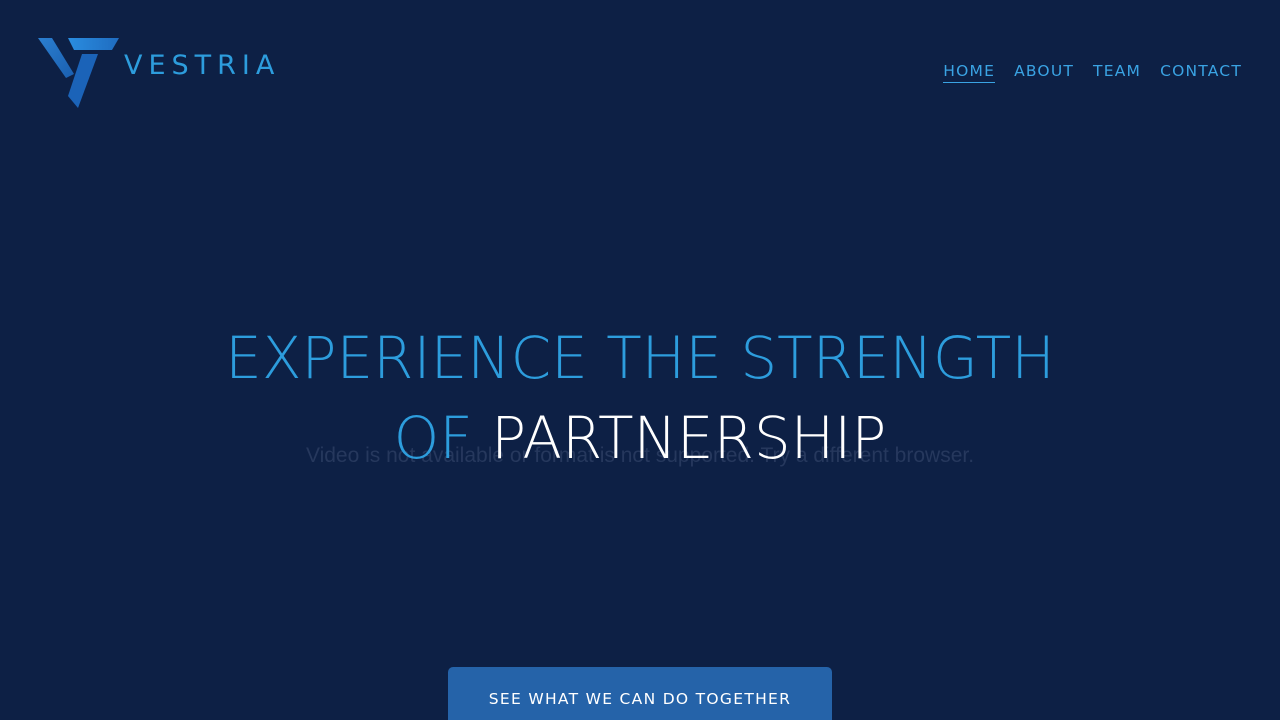  I want to click on vestria-logo-link: VESTRIA, so click(156, 73).